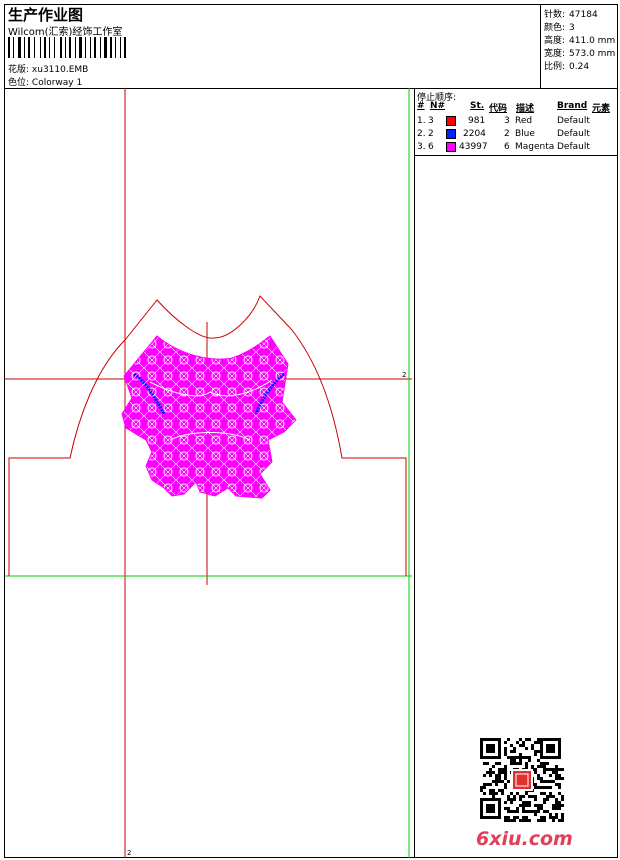 The width and height of the screenshot is (620, 860). I want to click on design-label: 花版:, so click(19, 70).